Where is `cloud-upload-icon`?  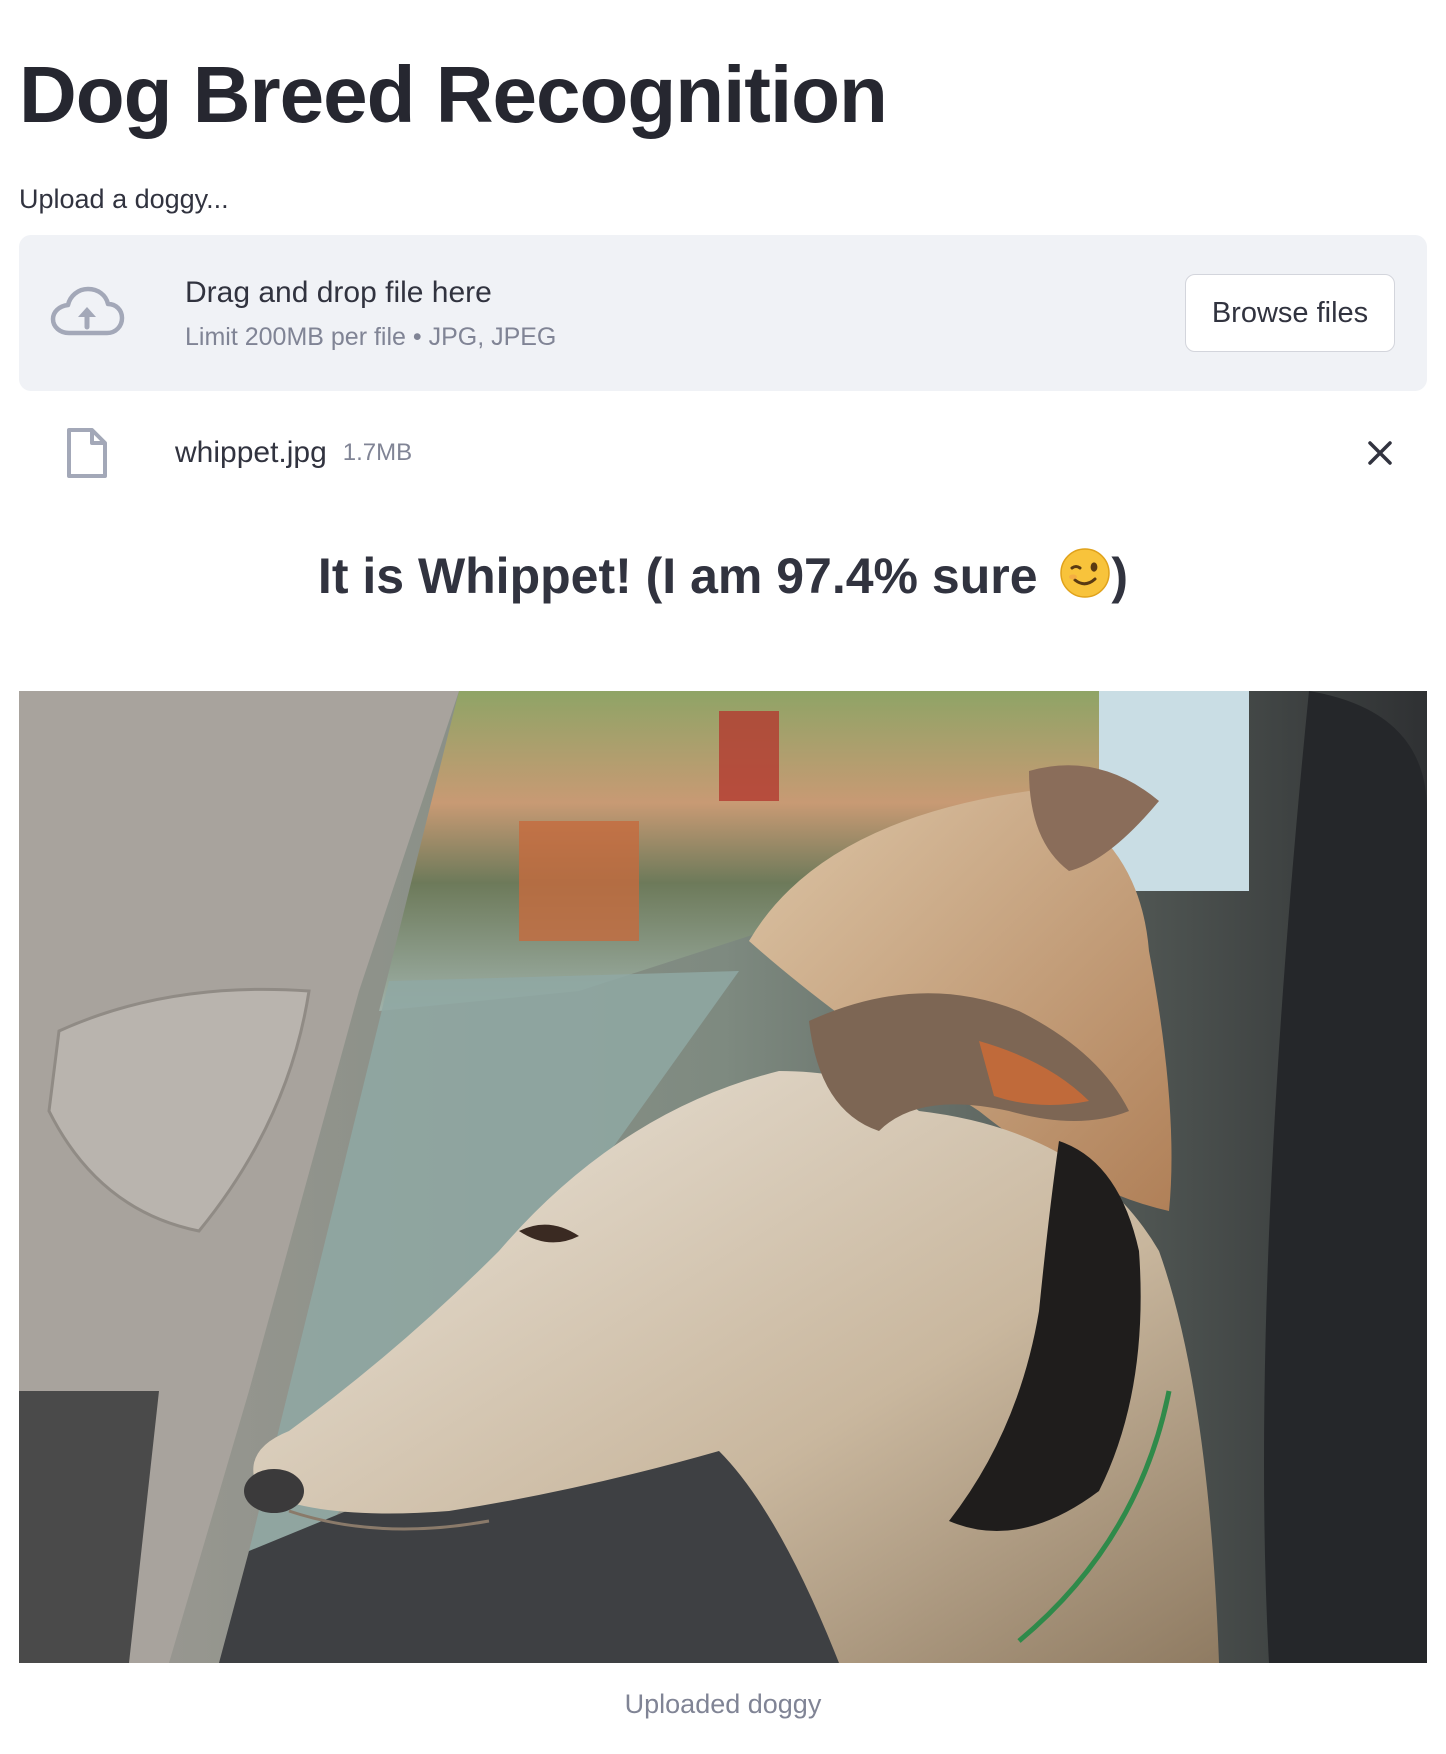
cloud-upload-icon is located at coordinates (87, 311).